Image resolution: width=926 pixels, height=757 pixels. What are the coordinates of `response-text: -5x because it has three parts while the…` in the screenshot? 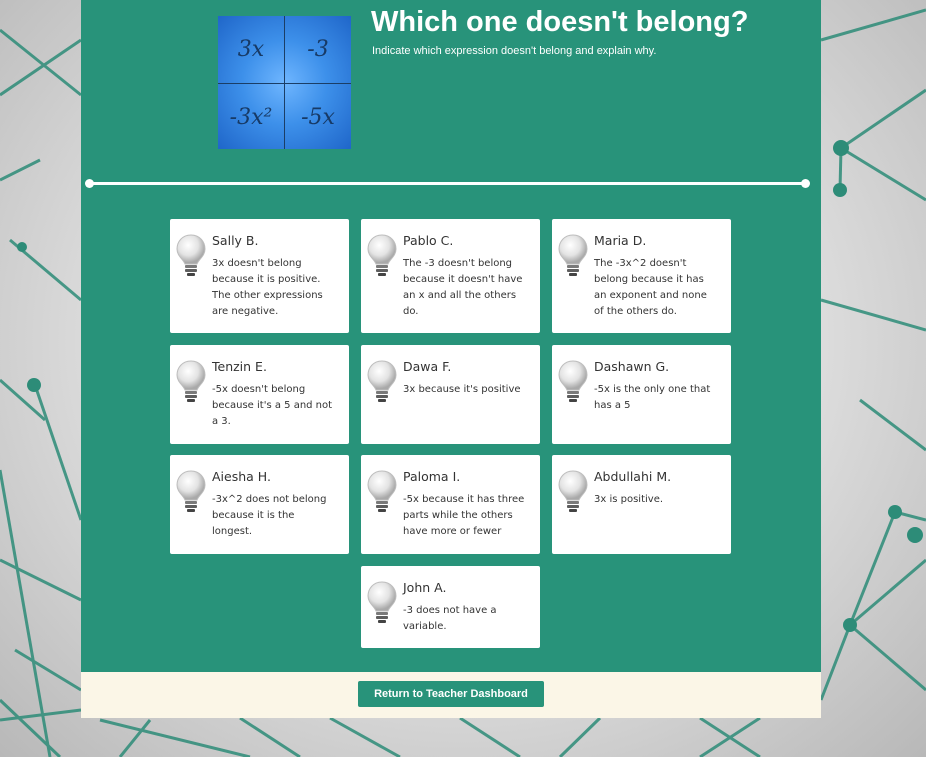 It's located at (464, 515).